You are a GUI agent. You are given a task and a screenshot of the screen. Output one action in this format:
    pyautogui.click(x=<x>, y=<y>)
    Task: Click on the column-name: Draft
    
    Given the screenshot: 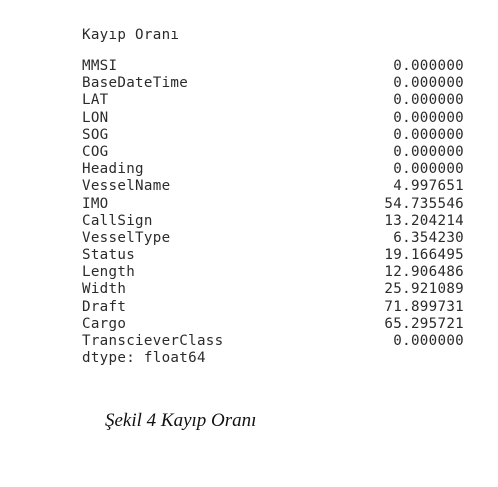 What is the action you would take?
    pyautogui.click(x=104, y=306)
    